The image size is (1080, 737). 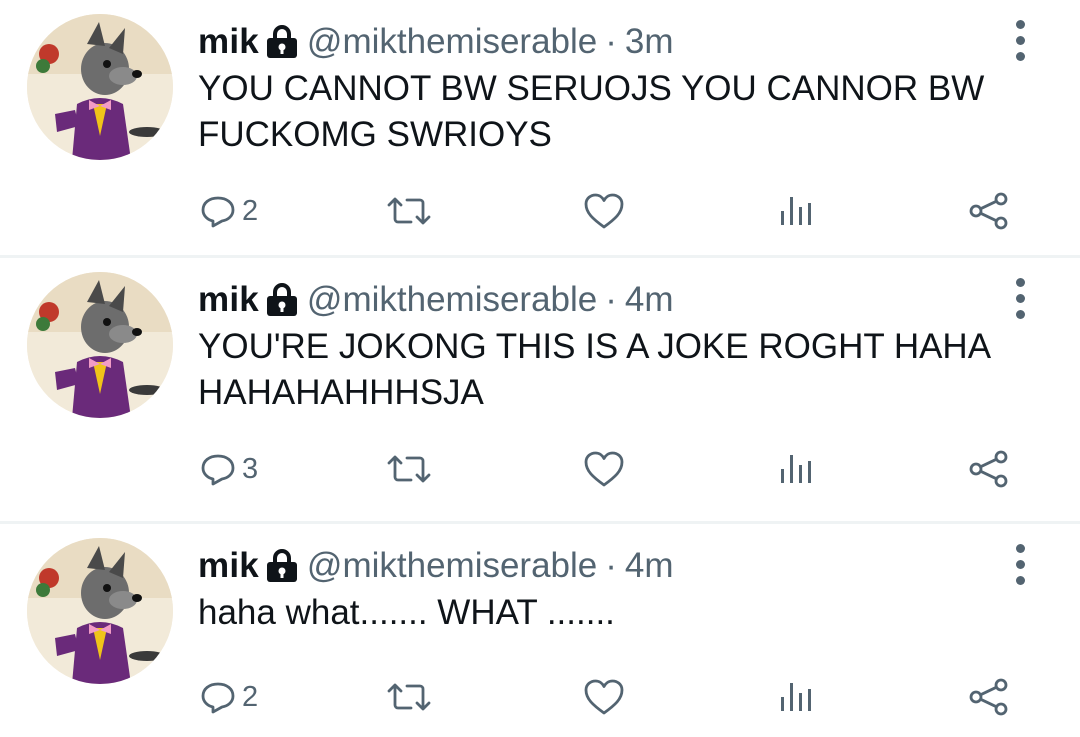 What do you see at coordinates (250, 468) in the screenshot?
I see `reply-count: 3` at bounding box center [250, 468].